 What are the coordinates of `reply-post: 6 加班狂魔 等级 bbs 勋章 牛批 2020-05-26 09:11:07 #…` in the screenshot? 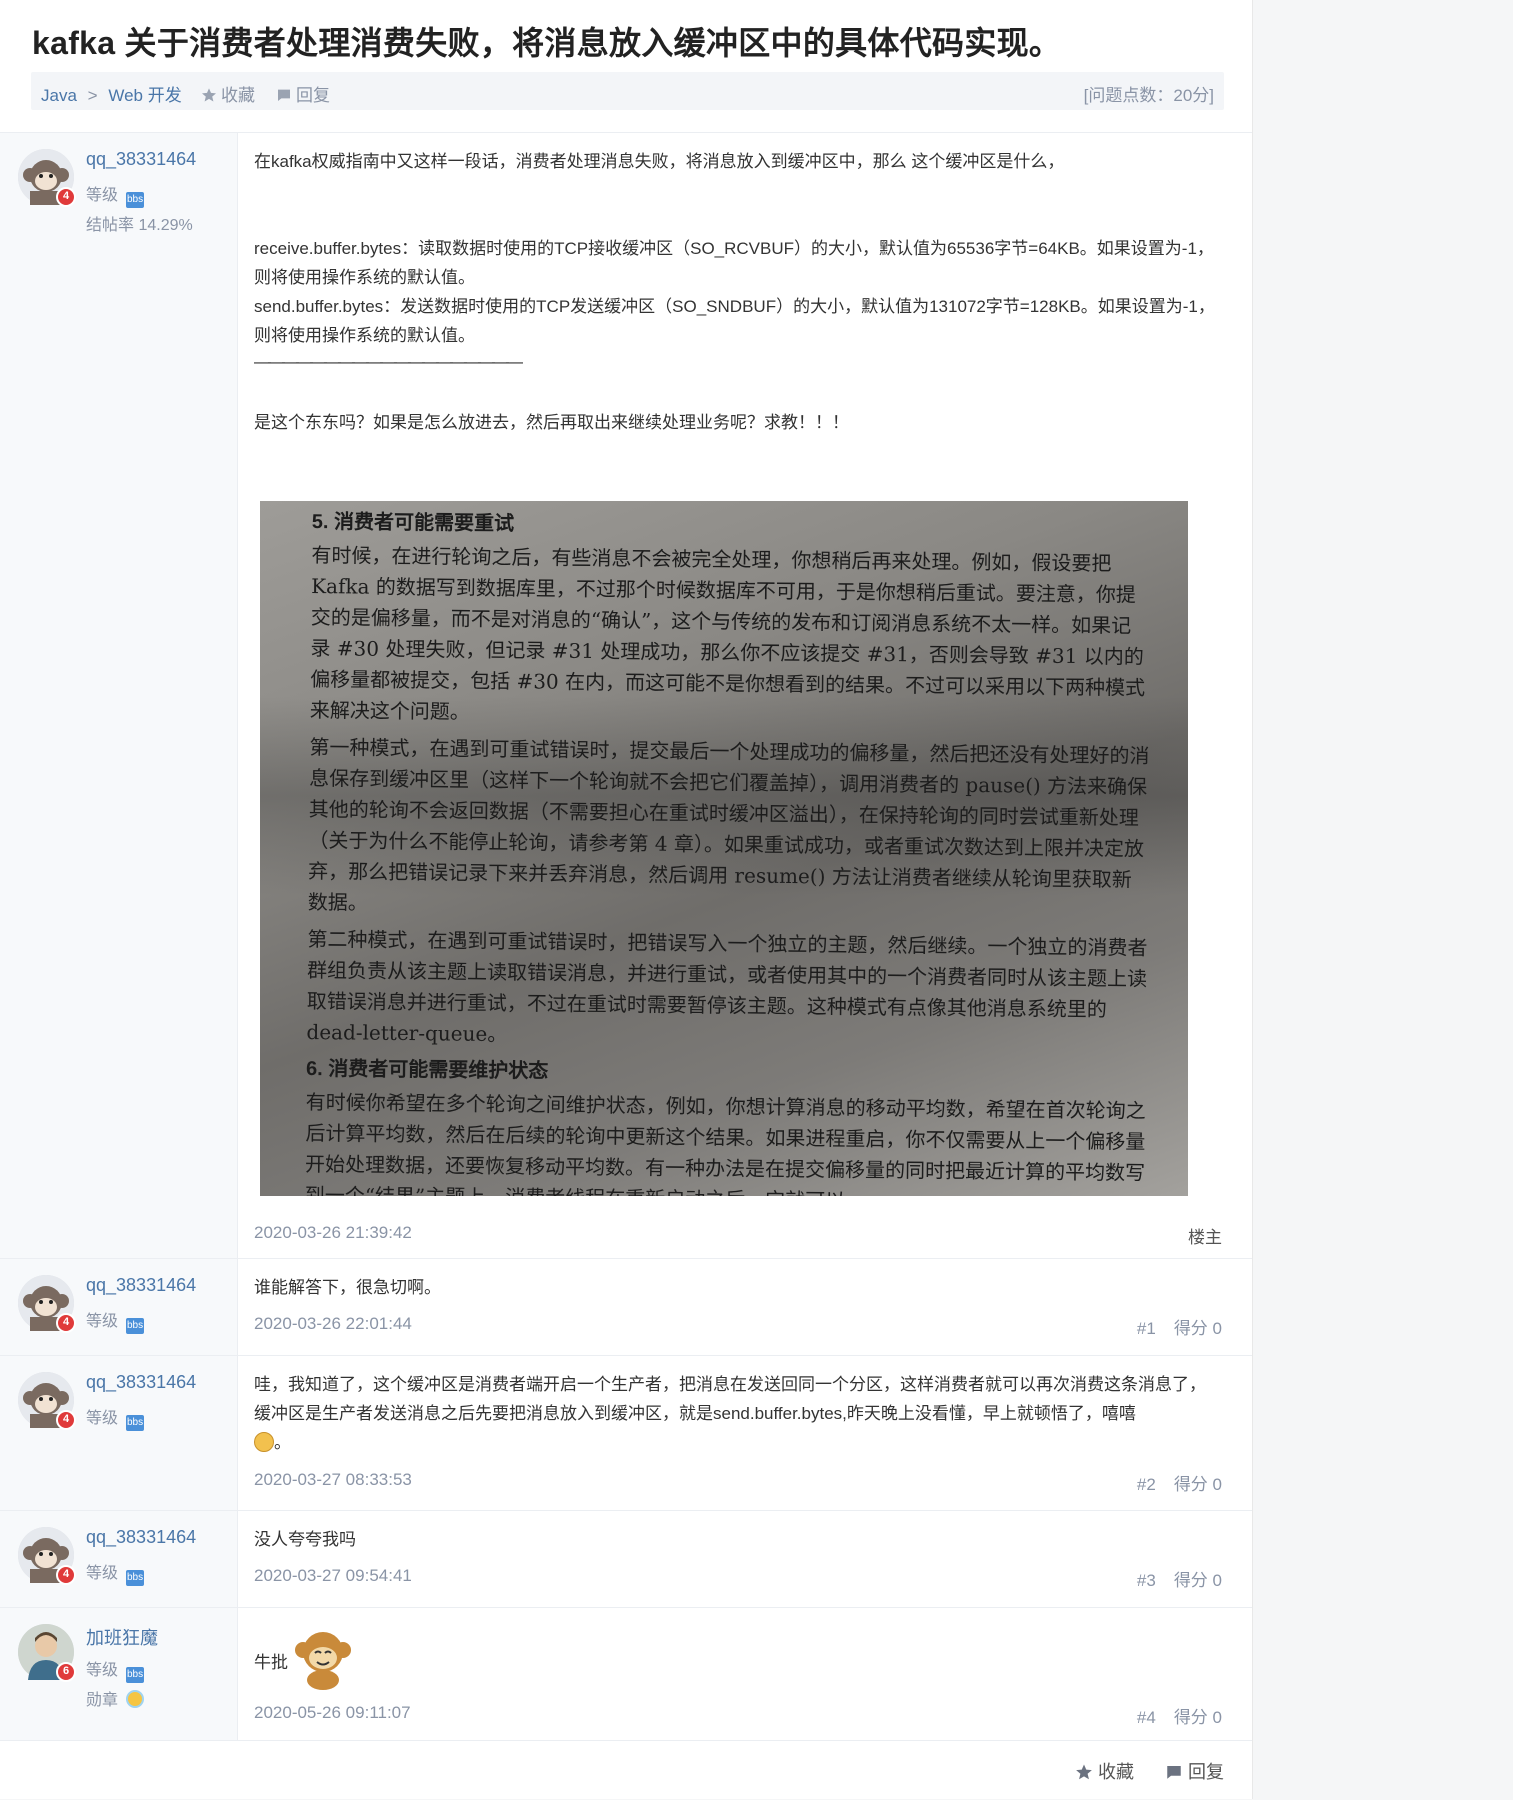 It's located at (626, 1674).